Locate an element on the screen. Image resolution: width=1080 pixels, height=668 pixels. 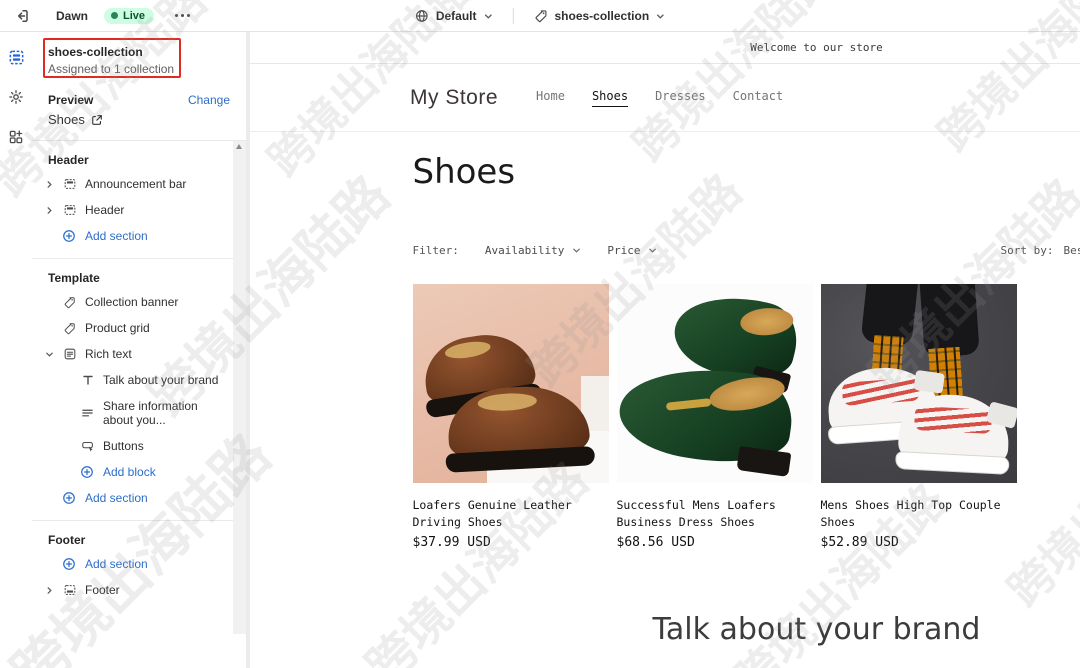
block-row-buttons: Buttons is located at coordinates (132, 446).